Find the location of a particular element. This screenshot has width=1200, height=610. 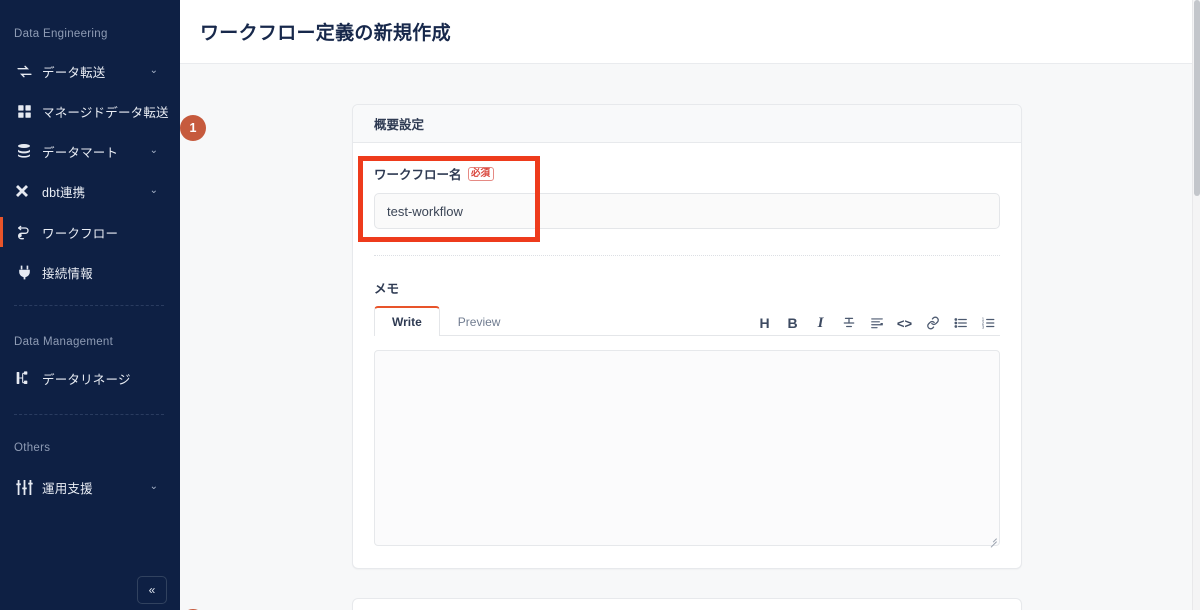

sidebar-item-label: データリネージ is located at coordinates (86, 379).